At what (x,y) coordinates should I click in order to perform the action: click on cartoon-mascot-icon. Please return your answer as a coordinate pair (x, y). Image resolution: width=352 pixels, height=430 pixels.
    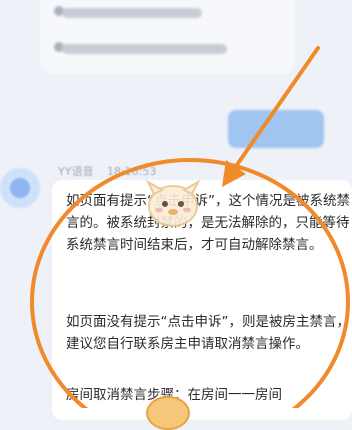
    Looking at the image, I should click on (173, 203).